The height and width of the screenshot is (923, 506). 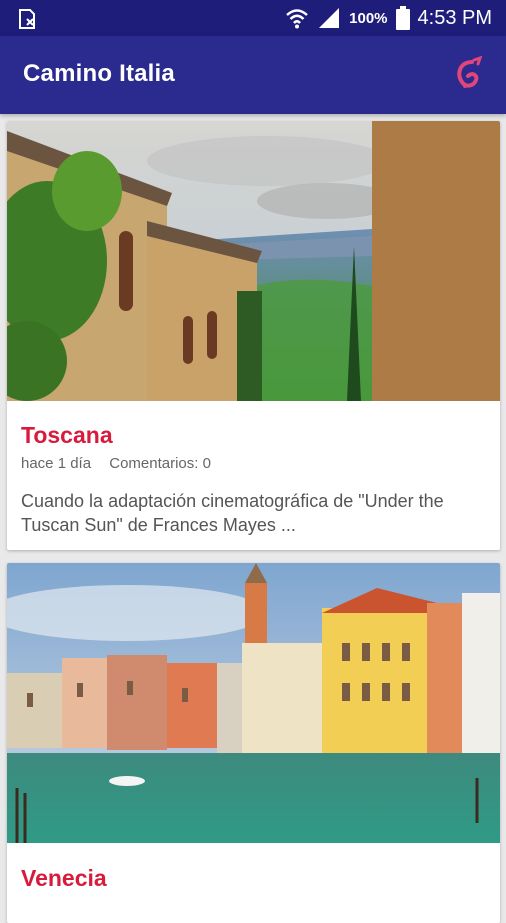 I want to click on post-time-ago: hace 1 día, so click(x=56, y=463).